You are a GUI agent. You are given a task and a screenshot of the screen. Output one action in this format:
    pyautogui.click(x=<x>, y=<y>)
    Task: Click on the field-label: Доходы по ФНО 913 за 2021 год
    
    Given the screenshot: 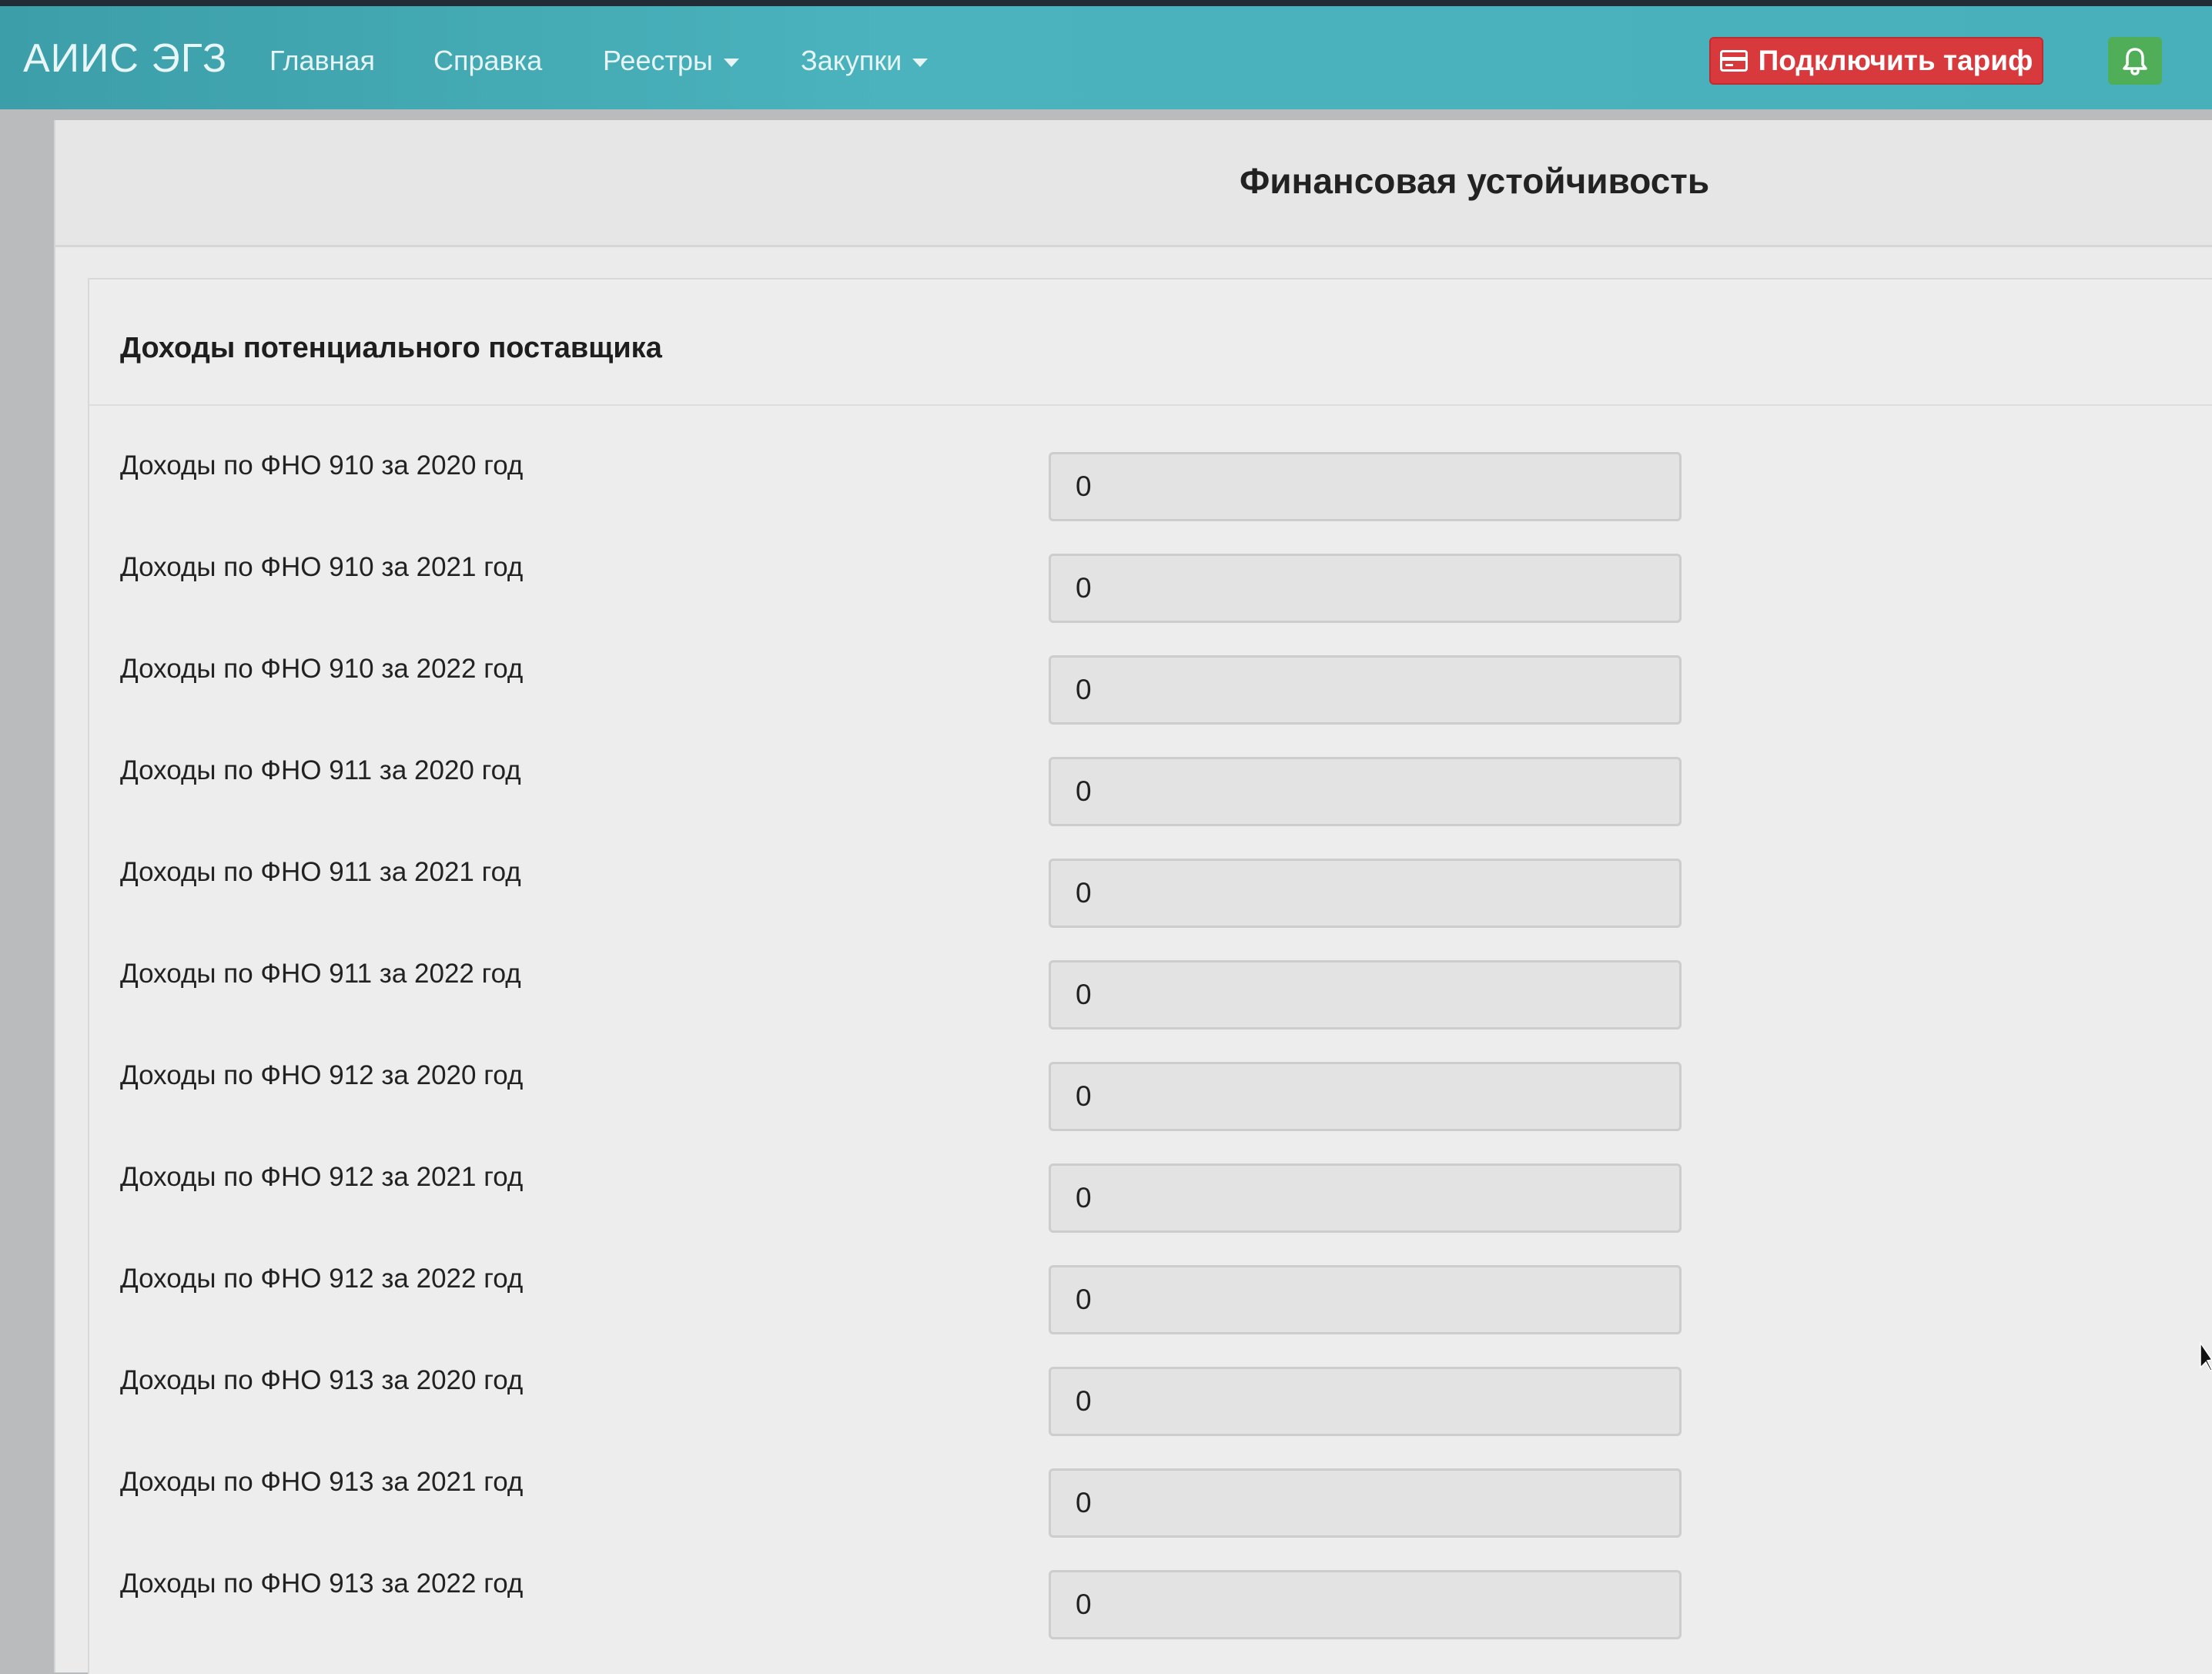 What is the action you would take?
    pyautogui.click(x=322, y=1482)
    